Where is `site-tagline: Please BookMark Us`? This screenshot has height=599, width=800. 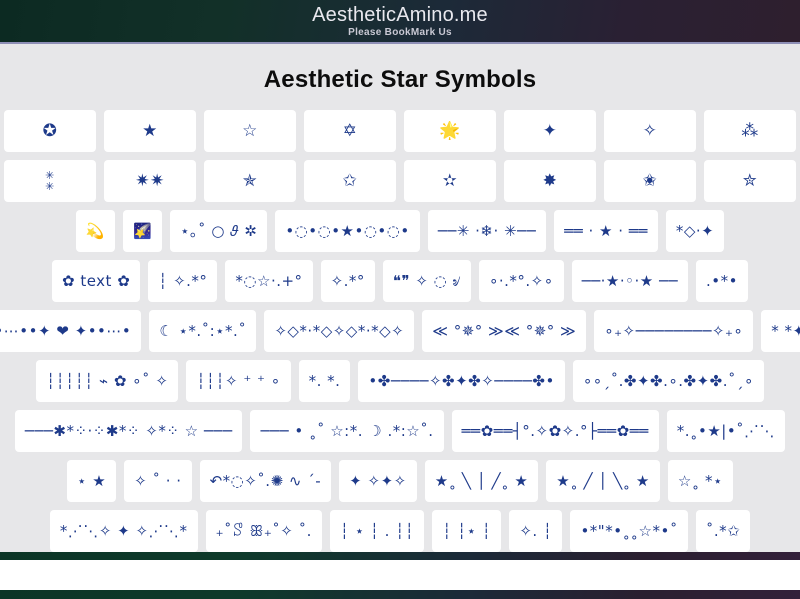 site-tagline: Please BookMark Us is located at coordinates (400, 32).